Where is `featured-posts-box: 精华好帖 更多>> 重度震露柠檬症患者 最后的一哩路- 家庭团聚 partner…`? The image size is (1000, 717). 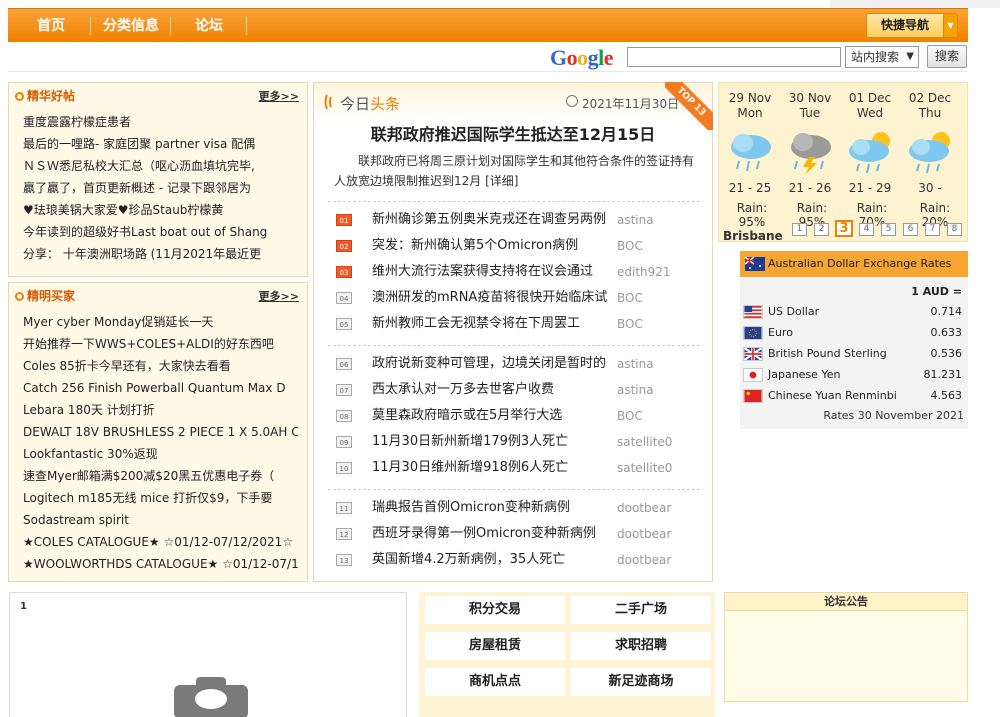 featured-posts-box: 精华好帖 更多>> 重度震露柠檬症患者 最后的一哩路- 家庭团聚 partner… is located at coordinates (158, 179).